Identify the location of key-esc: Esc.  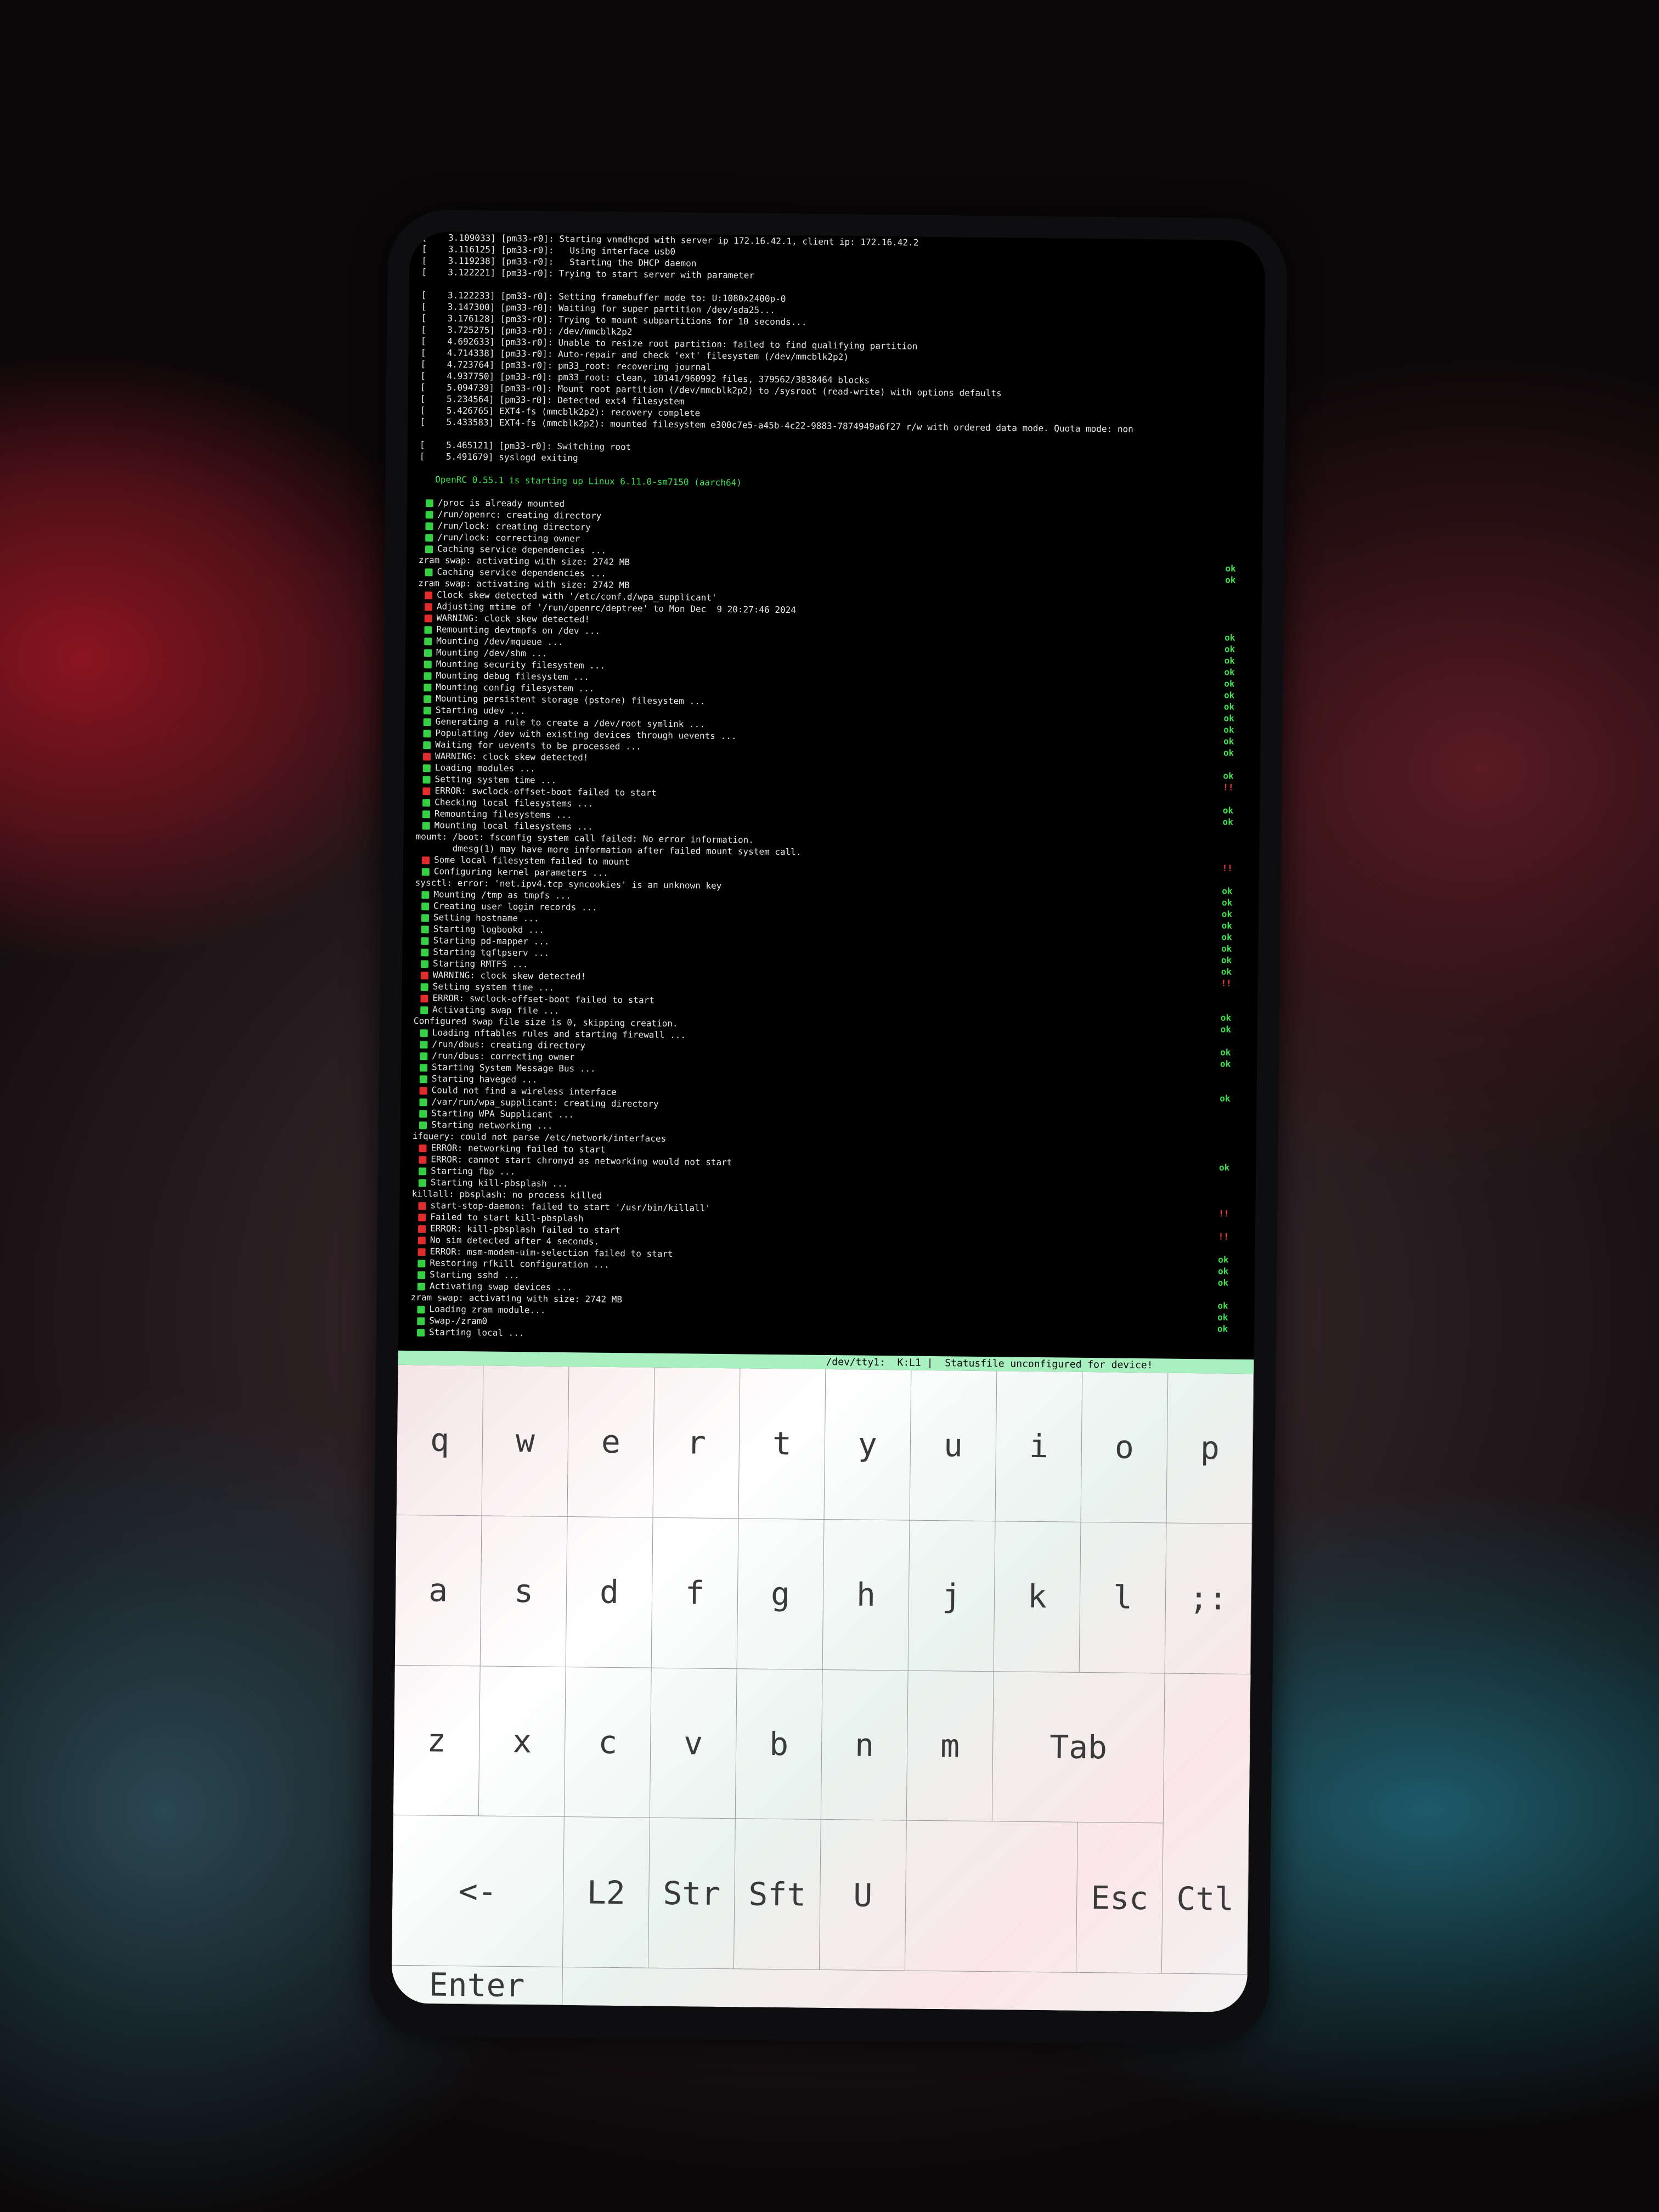
(1120, 1898).